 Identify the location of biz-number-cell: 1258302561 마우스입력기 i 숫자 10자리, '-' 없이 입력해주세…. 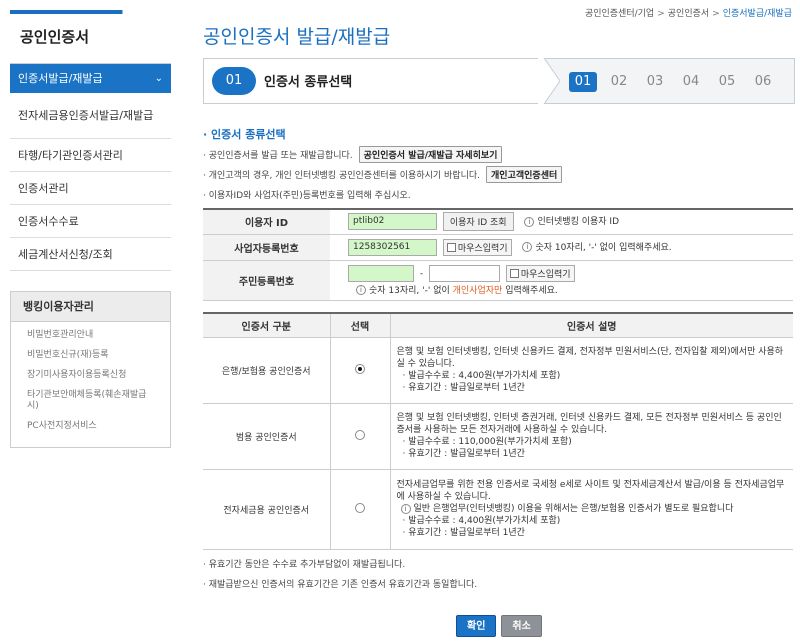
(561, 247).